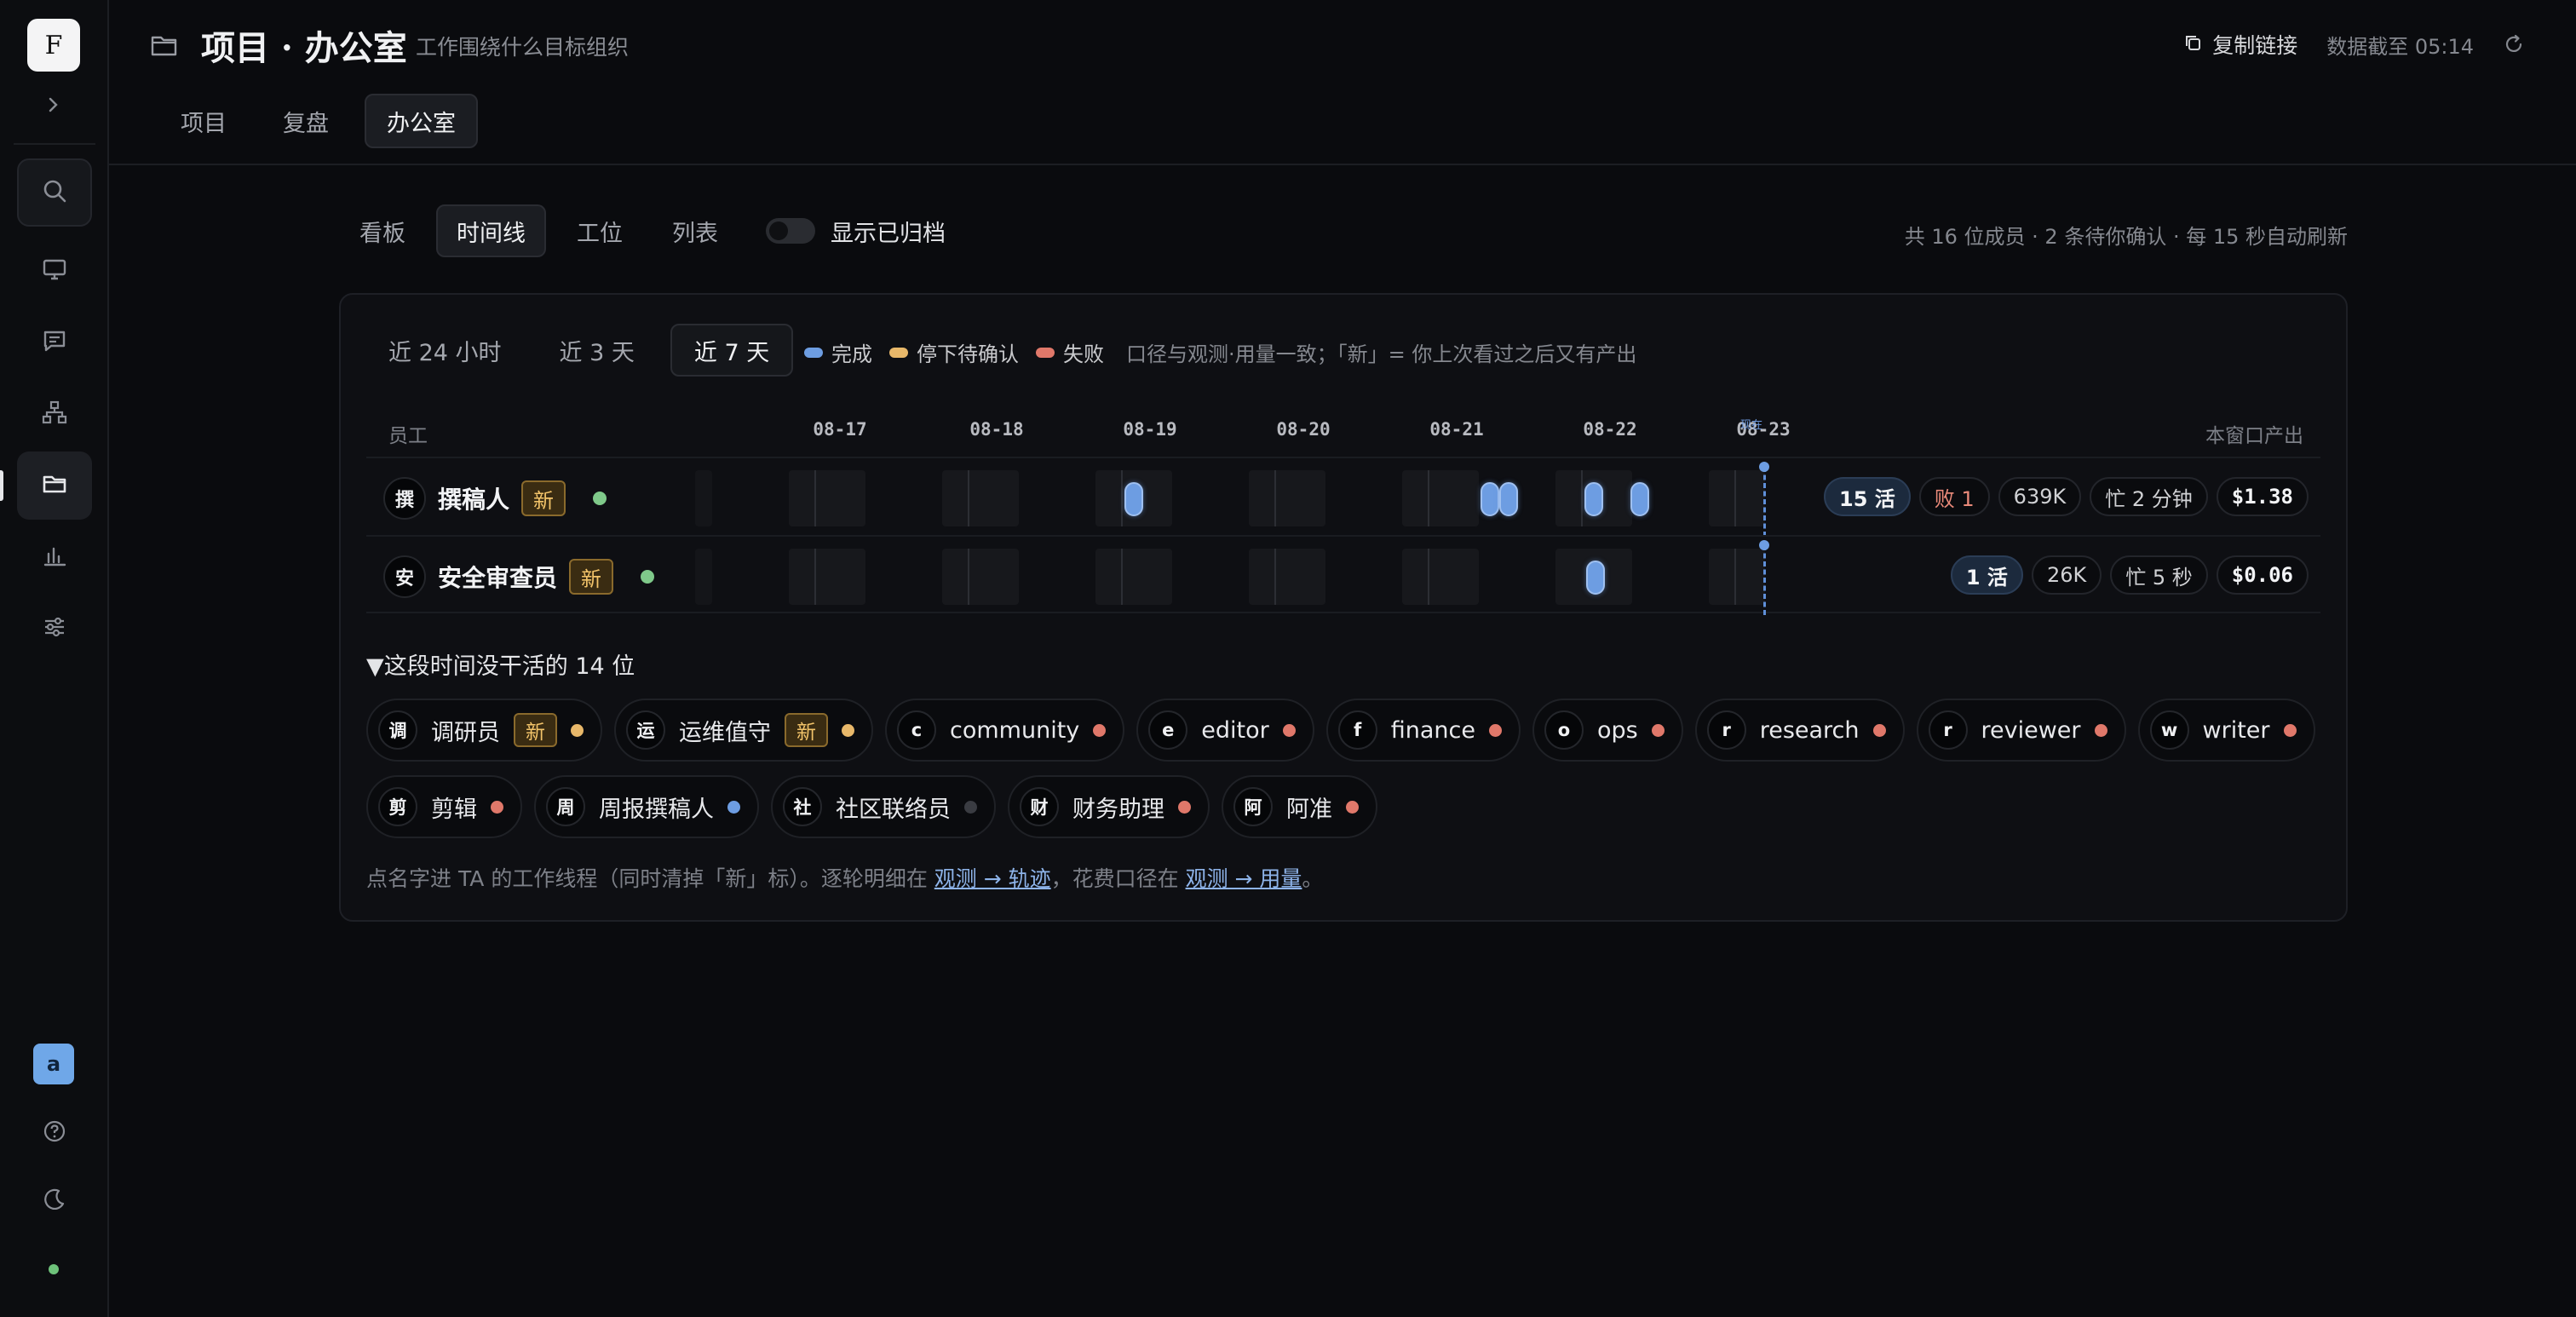  I want to click on member-chip: e editor, so click(1225, 731).